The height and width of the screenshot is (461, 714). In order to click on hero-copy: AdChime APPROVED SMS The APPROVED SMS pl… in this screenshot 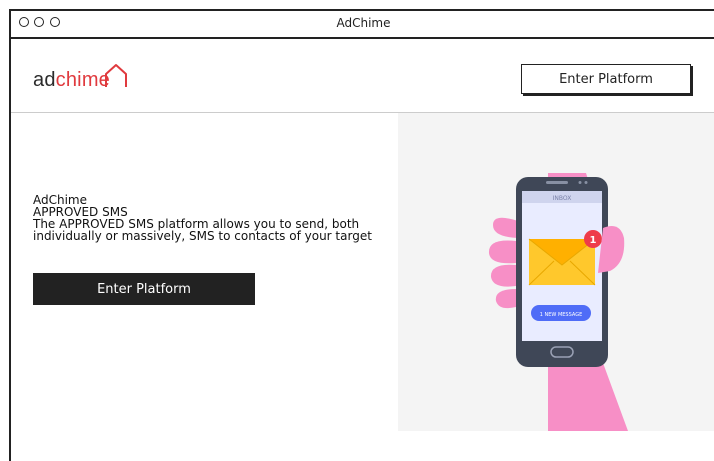, I will do `click(223, 218)`.